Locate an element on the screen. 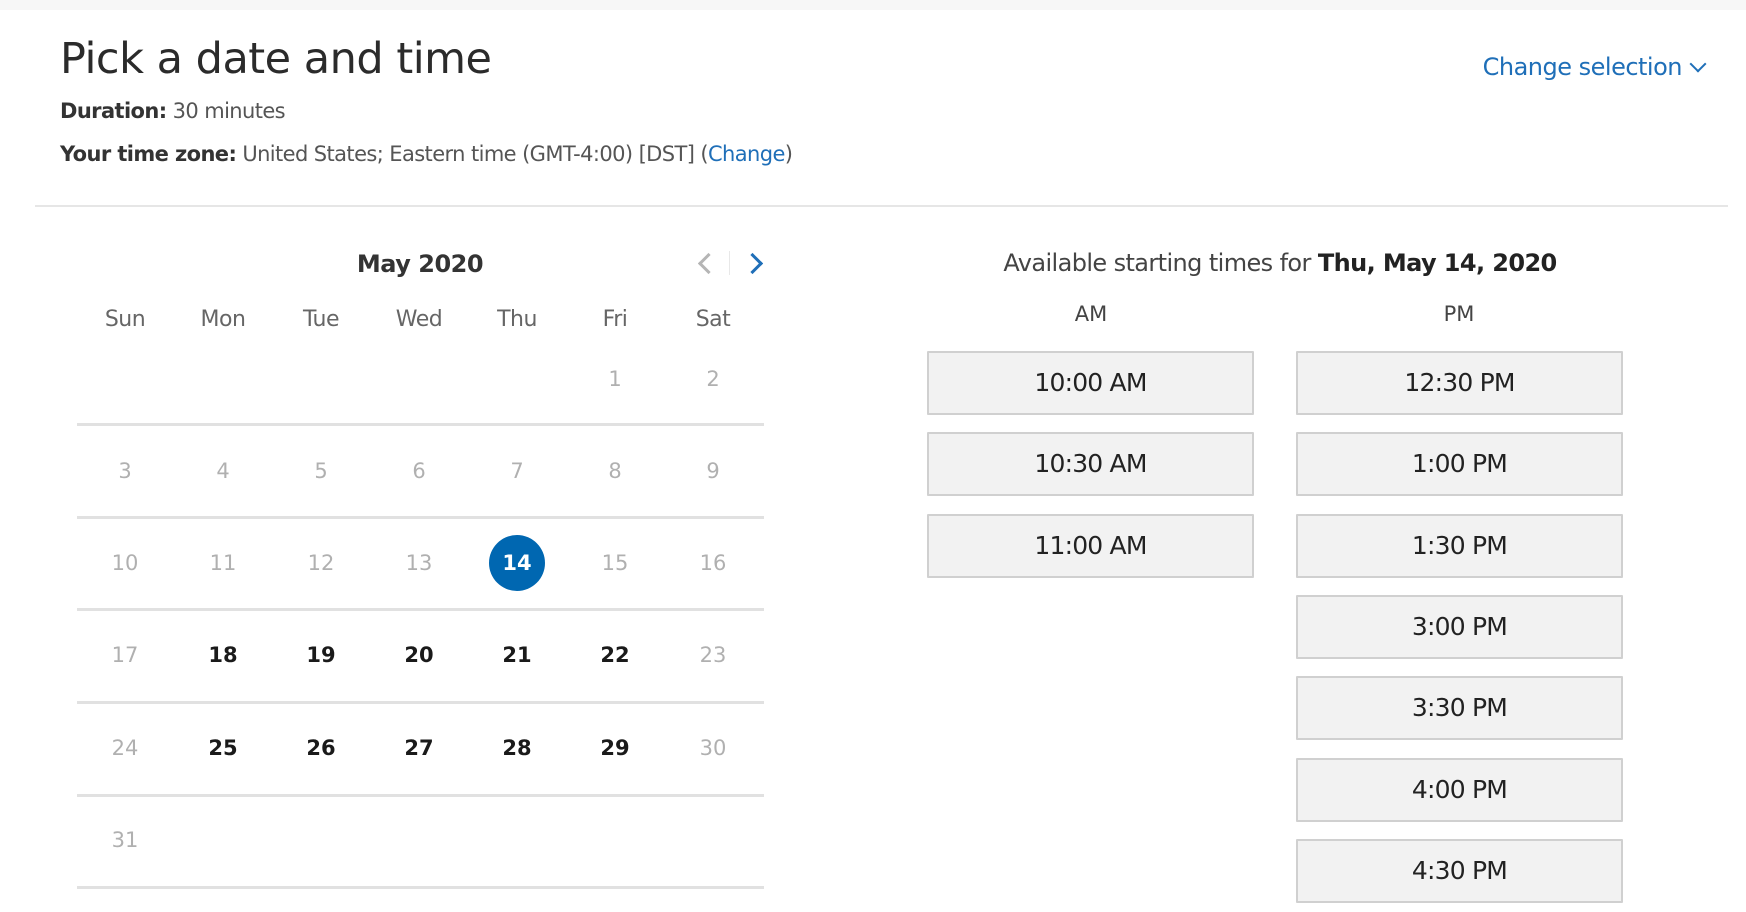  calendar-day: 12 is located at coordinates (321, 563).